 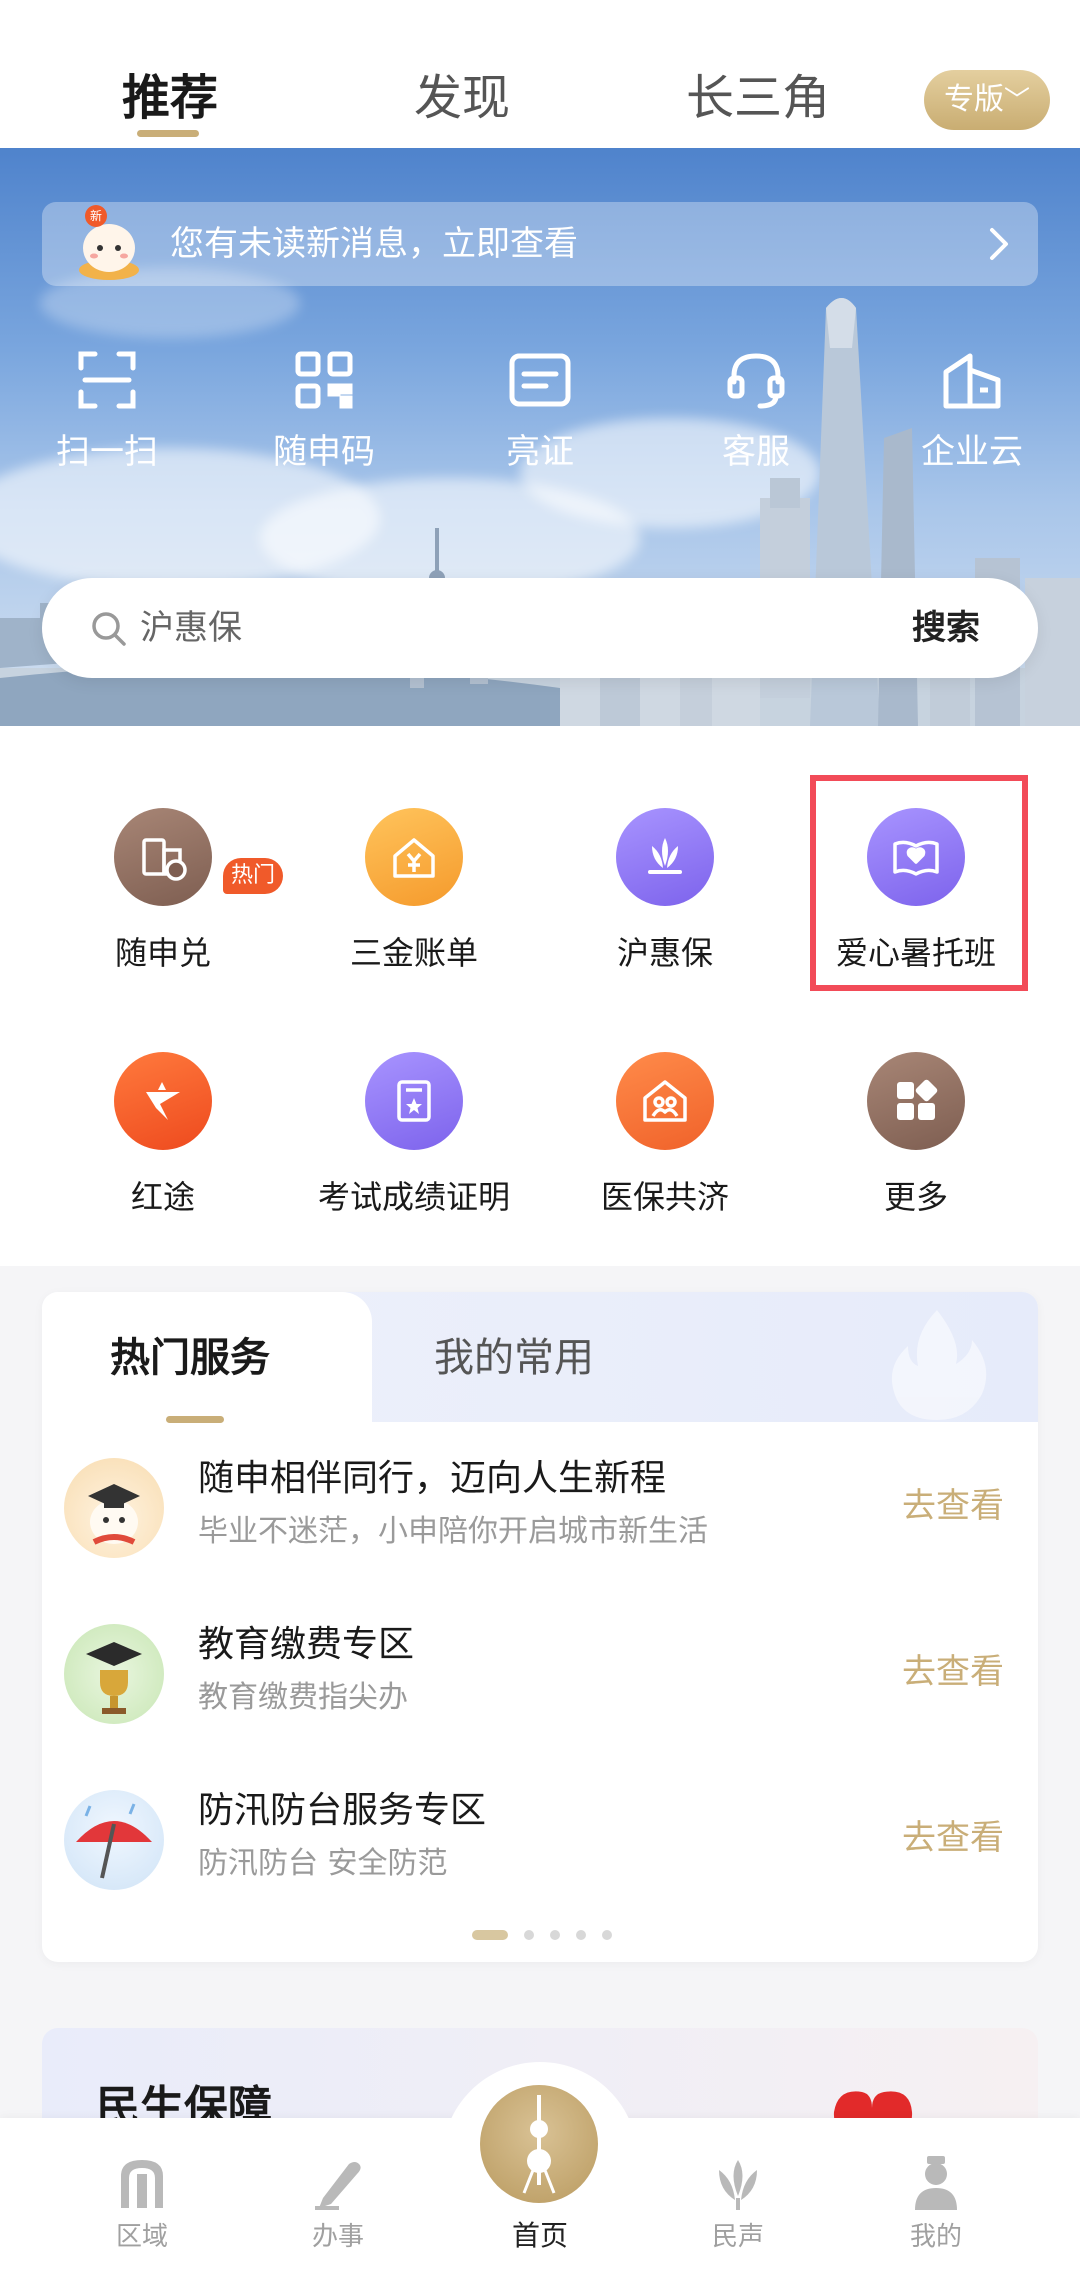 I want to click on nav-profile: 我的, so click(x=936, y=2214).